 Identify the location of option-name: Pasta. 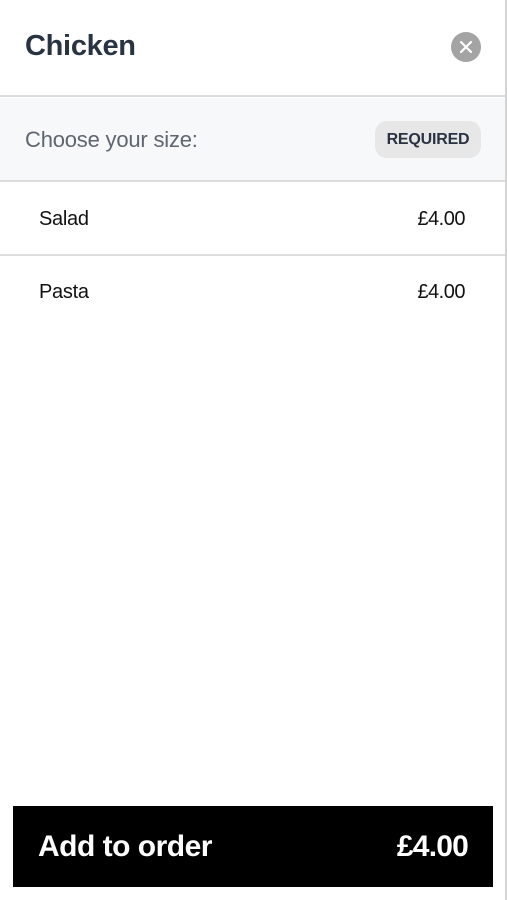
(64, 291).